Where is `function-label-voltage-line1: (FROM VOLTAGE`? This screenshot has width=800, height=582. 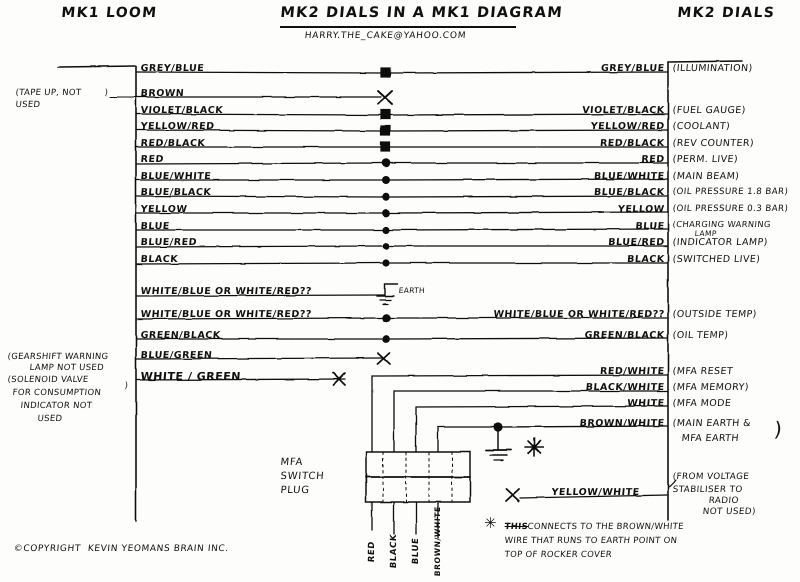
function-label-voltage-line1: (FROM VOLTAGE is located at coordinates (711, 477).